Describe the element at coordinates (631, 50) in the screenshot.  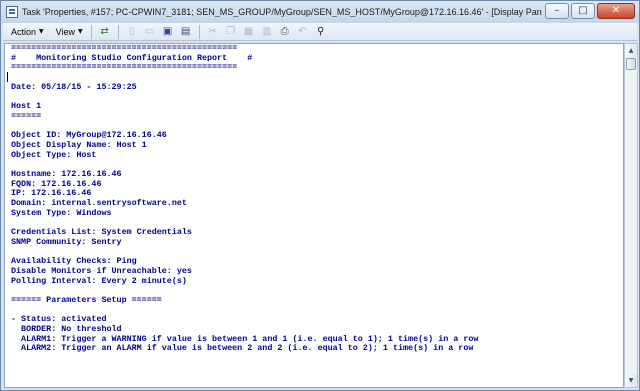
I see `scroll-up-icon: ▲` at that location.